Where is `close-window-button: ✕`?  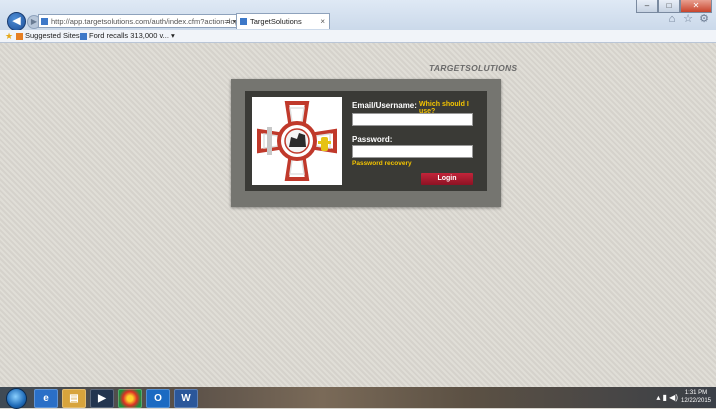
close-window-button: ✕ is located at coordinates (696, 6).